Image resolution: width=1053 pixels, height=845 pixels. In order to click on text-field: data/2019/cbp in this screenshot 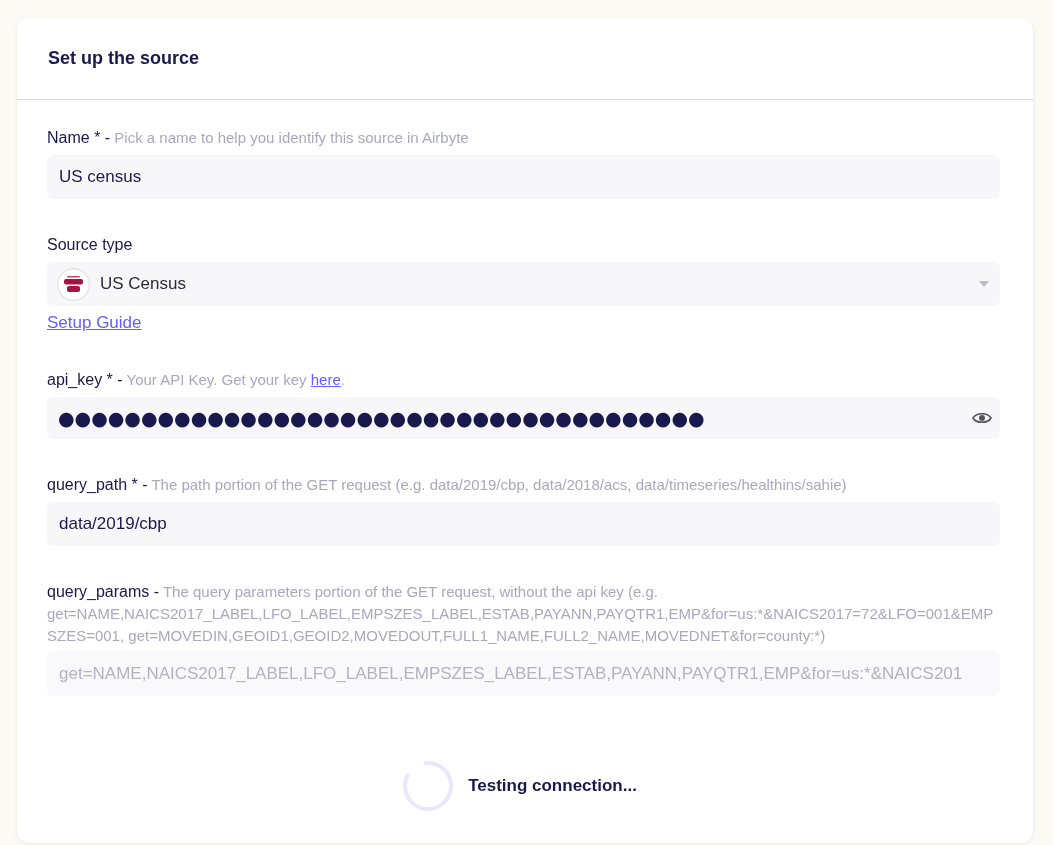, I will do `click(523, 524)`.